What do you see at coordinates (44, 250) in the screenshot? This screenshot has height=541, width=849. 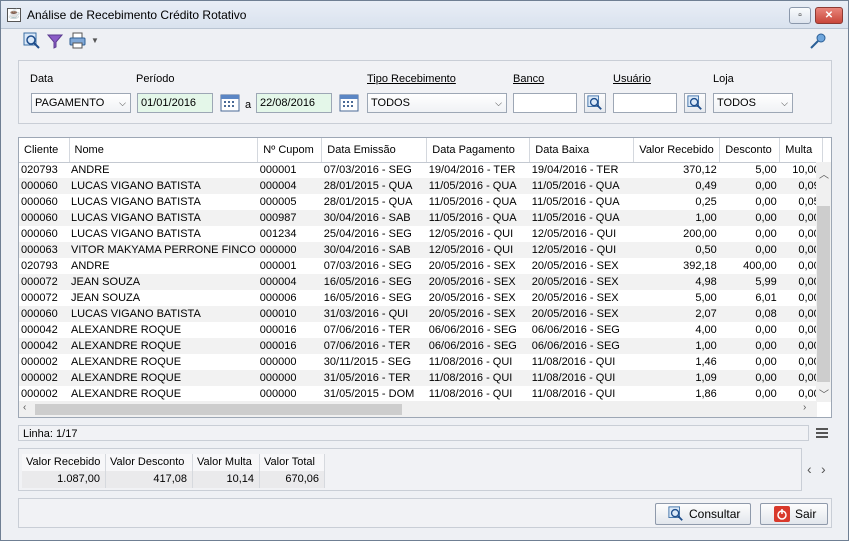 I see `table-cell: 000063` at bounding box center [44, 250].